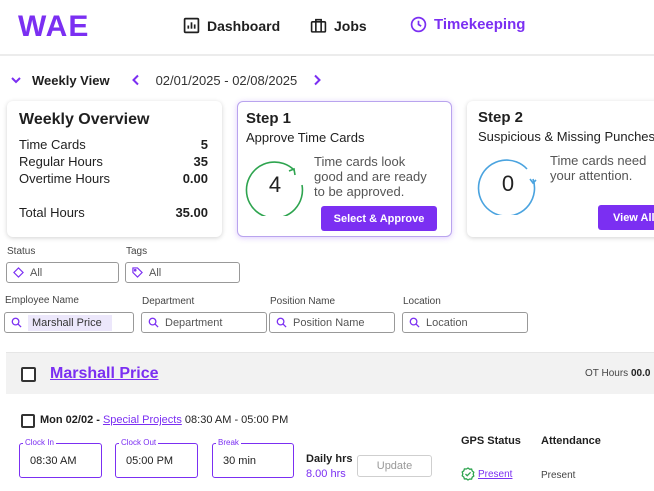 Image resolution: width=654 pixels, height=491 pixels. Describe the element at coordinates (480, 24) in the screenshot. I see `nav-timekeeping-label: Timekeeping` at that location.